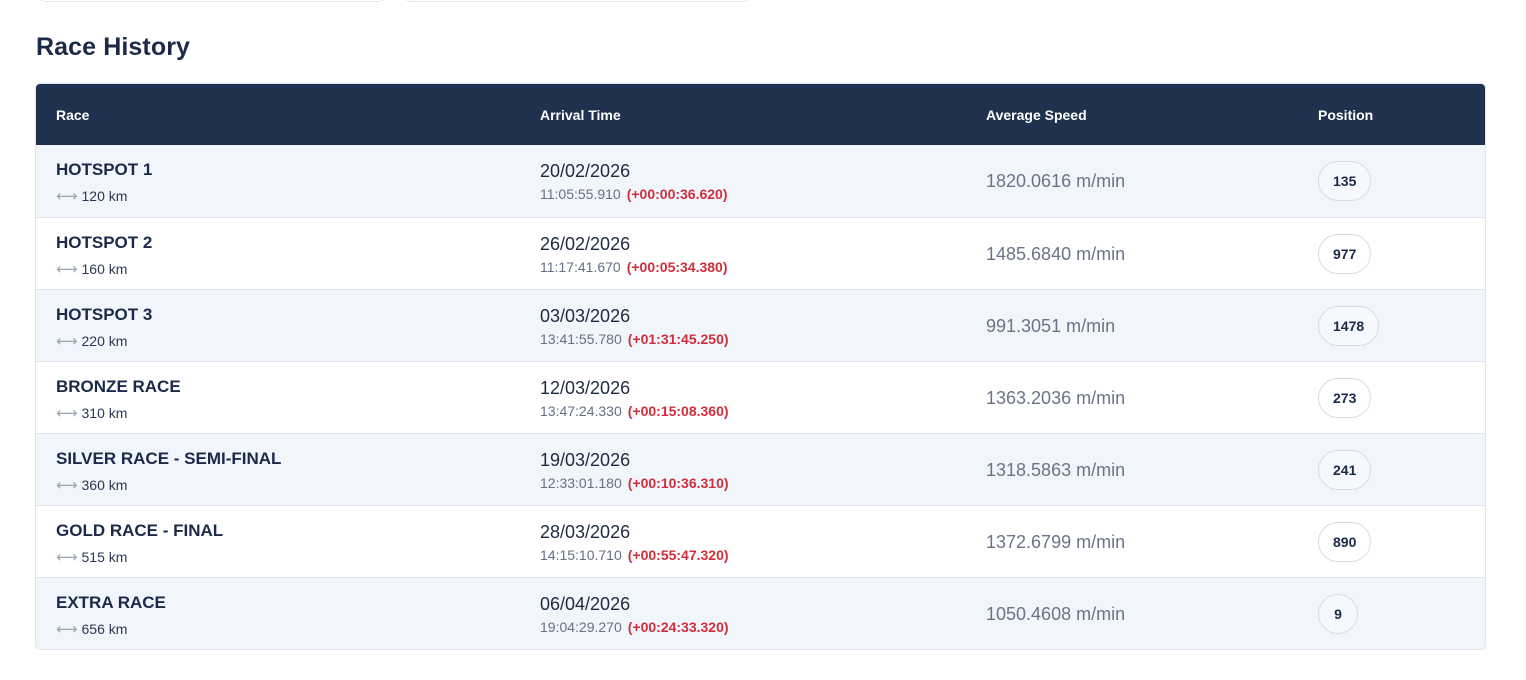 This screenshot has width=1526, height=680. Describe the element at coordinates (104, 341) in the screenshot. I see `distance-value: 220 km` at that location.